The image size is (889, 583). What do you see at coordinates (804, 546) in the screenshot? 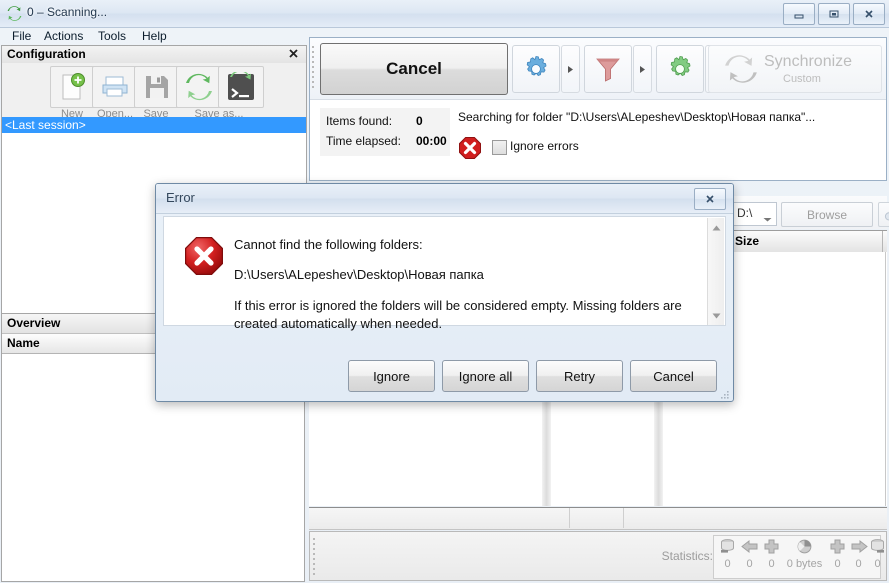
I see `pie-data-icon` at bounding box center [804, 546].